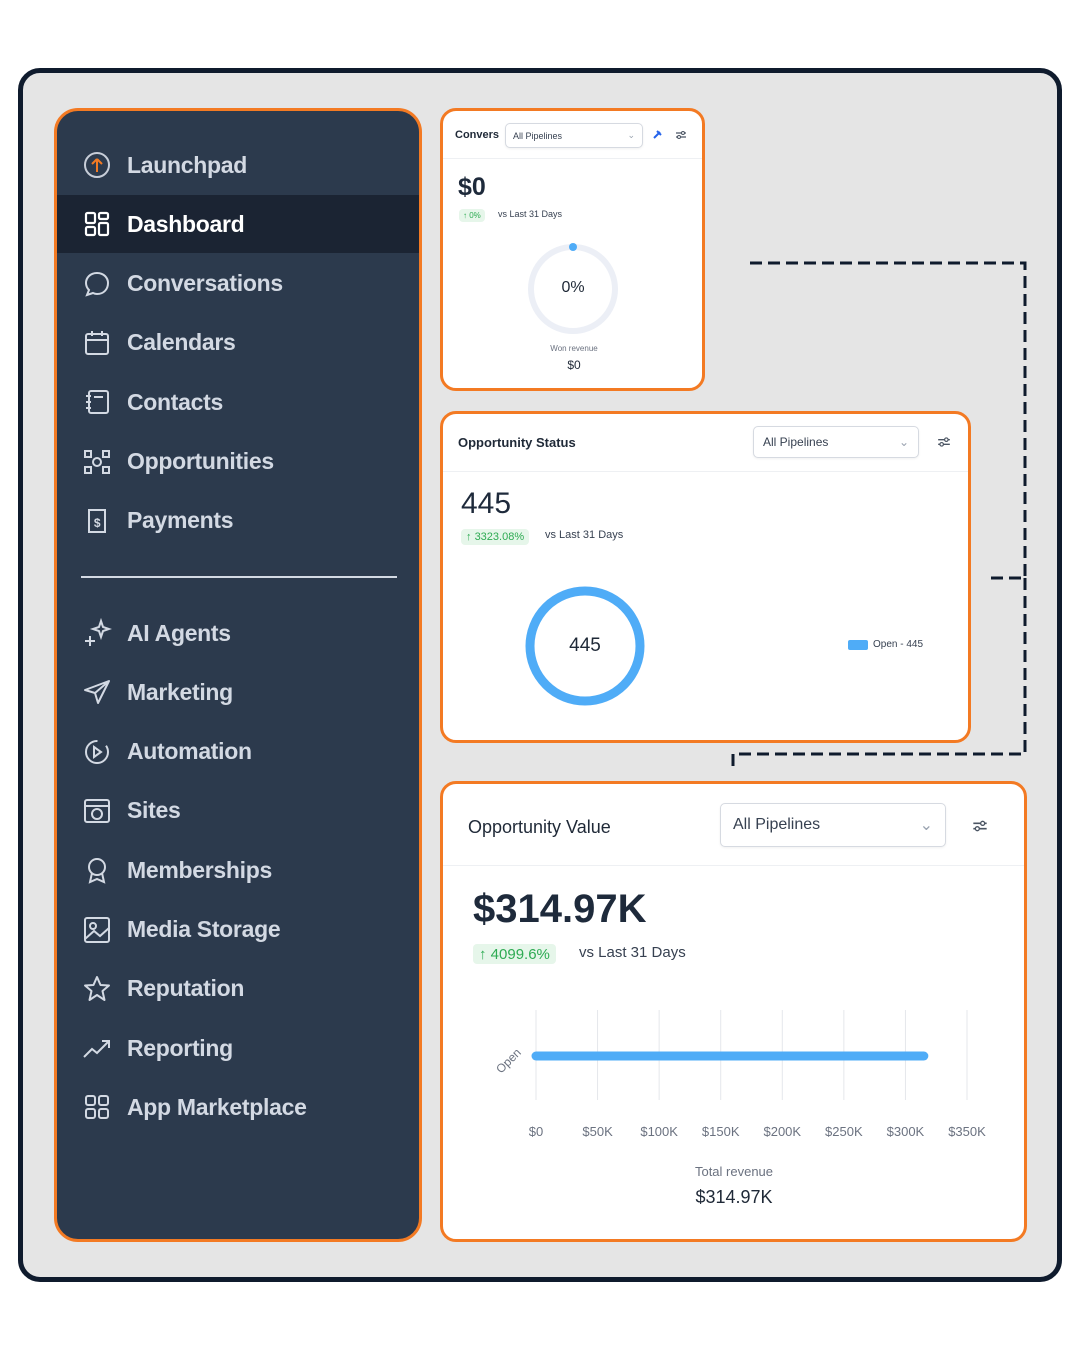 The width and height of the screenshot is (1080, 1350). What do you see at coordinates (659, 1131) in the screenshot?
I see `x-tick-label: $100K` at bounding box center [659, 1131].